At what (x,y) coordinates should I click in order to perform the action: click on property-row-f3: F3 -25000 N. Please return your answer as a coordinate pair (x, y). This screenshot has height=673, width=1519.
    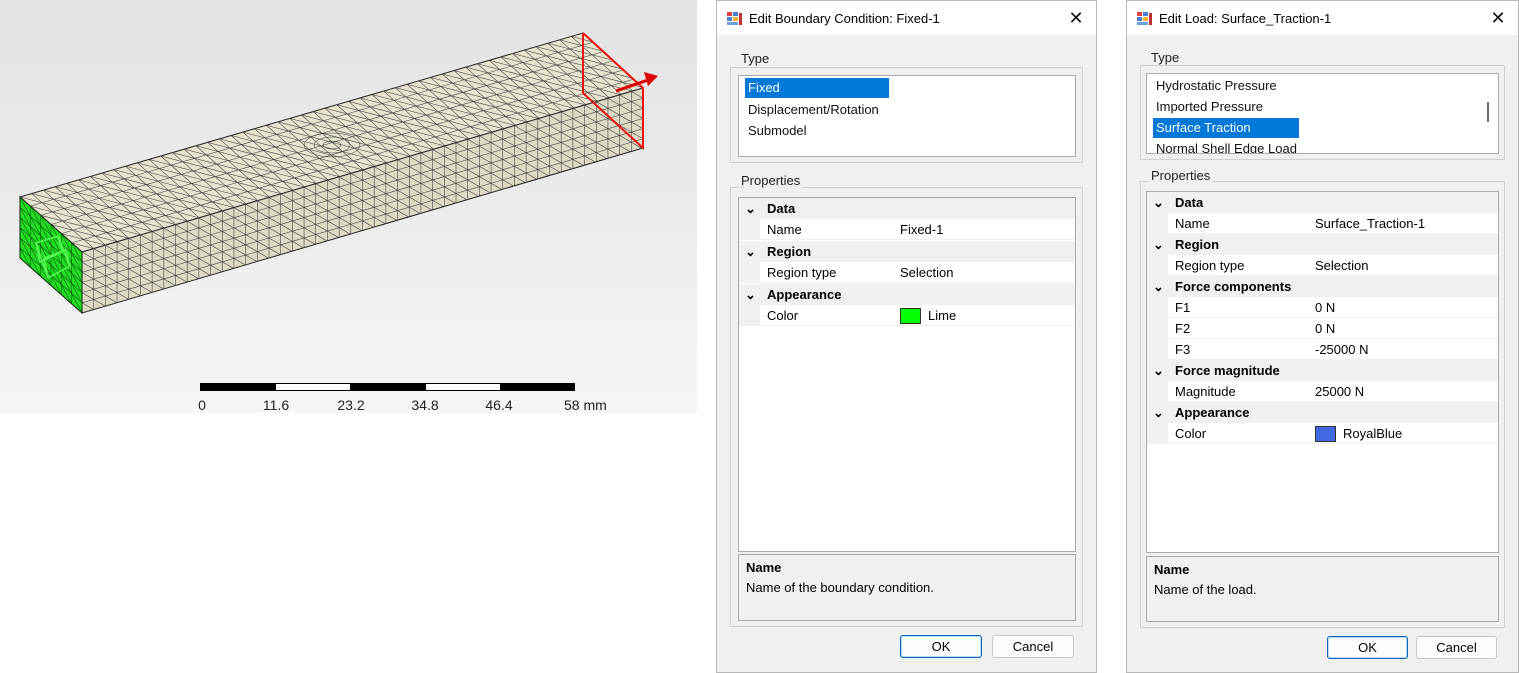
    Looking at the image, I should click on (1322, 349).